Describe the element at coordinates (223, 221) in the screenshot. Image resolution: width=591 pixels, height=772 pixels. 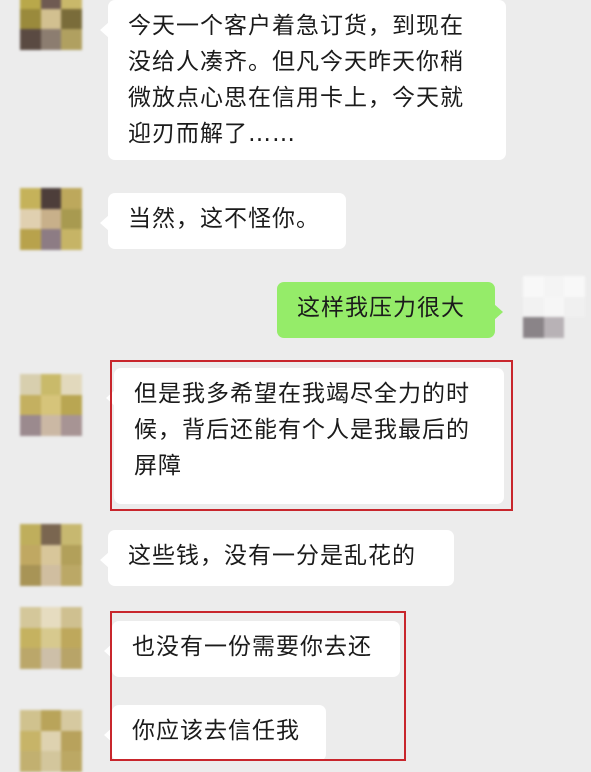
I see `chat-bubble: 当然，这不怪你。` at that location.